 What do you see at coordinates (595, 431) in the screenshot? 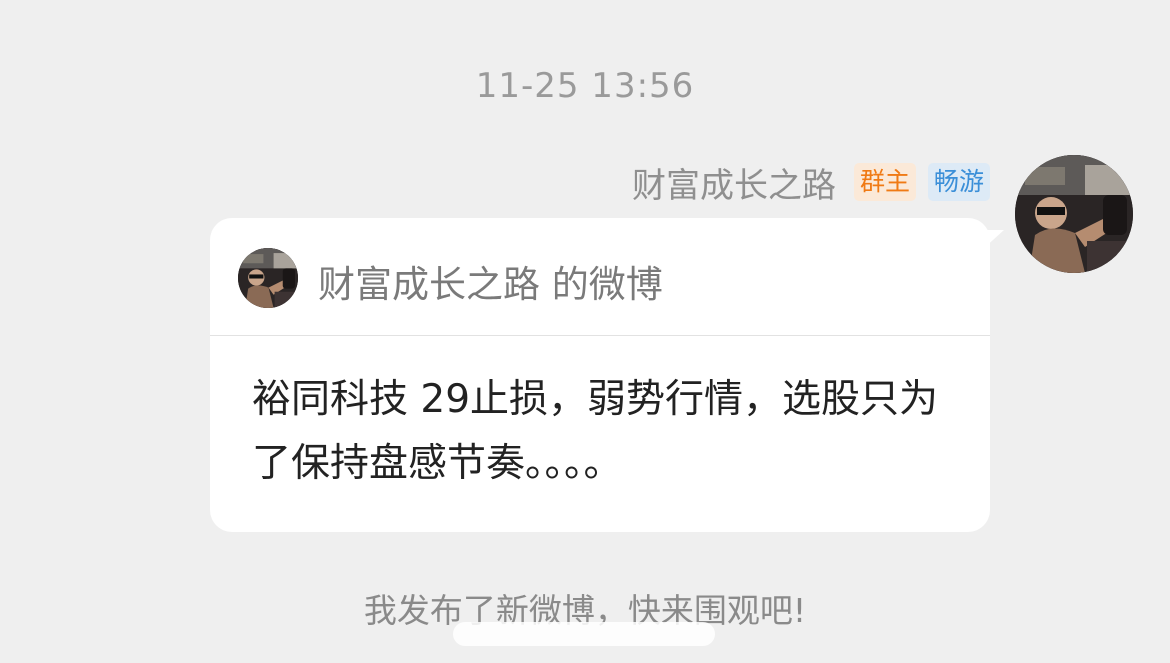
I see `card-body-text: 裕同科技 29止损，弱势行情，选股只为了保持盘感节奏。。。。` at bounding box center [595, 431].